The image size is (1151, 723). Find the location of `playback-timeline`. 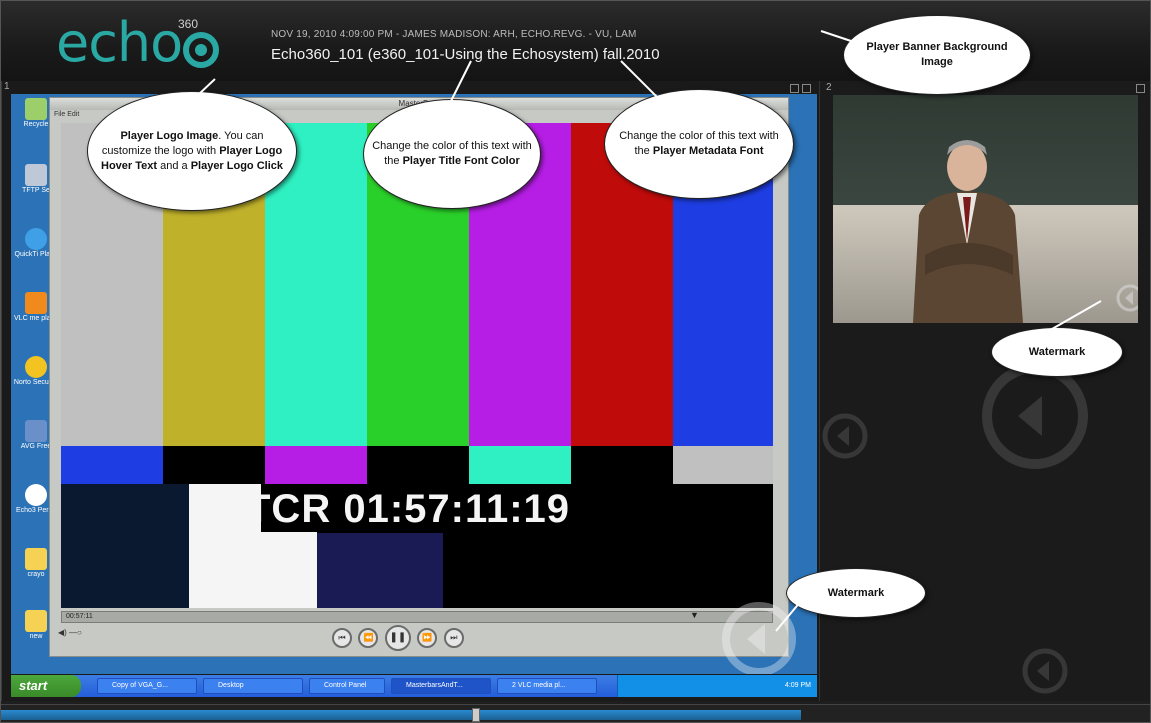

playback-timeline is located at coordinates (575, 713).